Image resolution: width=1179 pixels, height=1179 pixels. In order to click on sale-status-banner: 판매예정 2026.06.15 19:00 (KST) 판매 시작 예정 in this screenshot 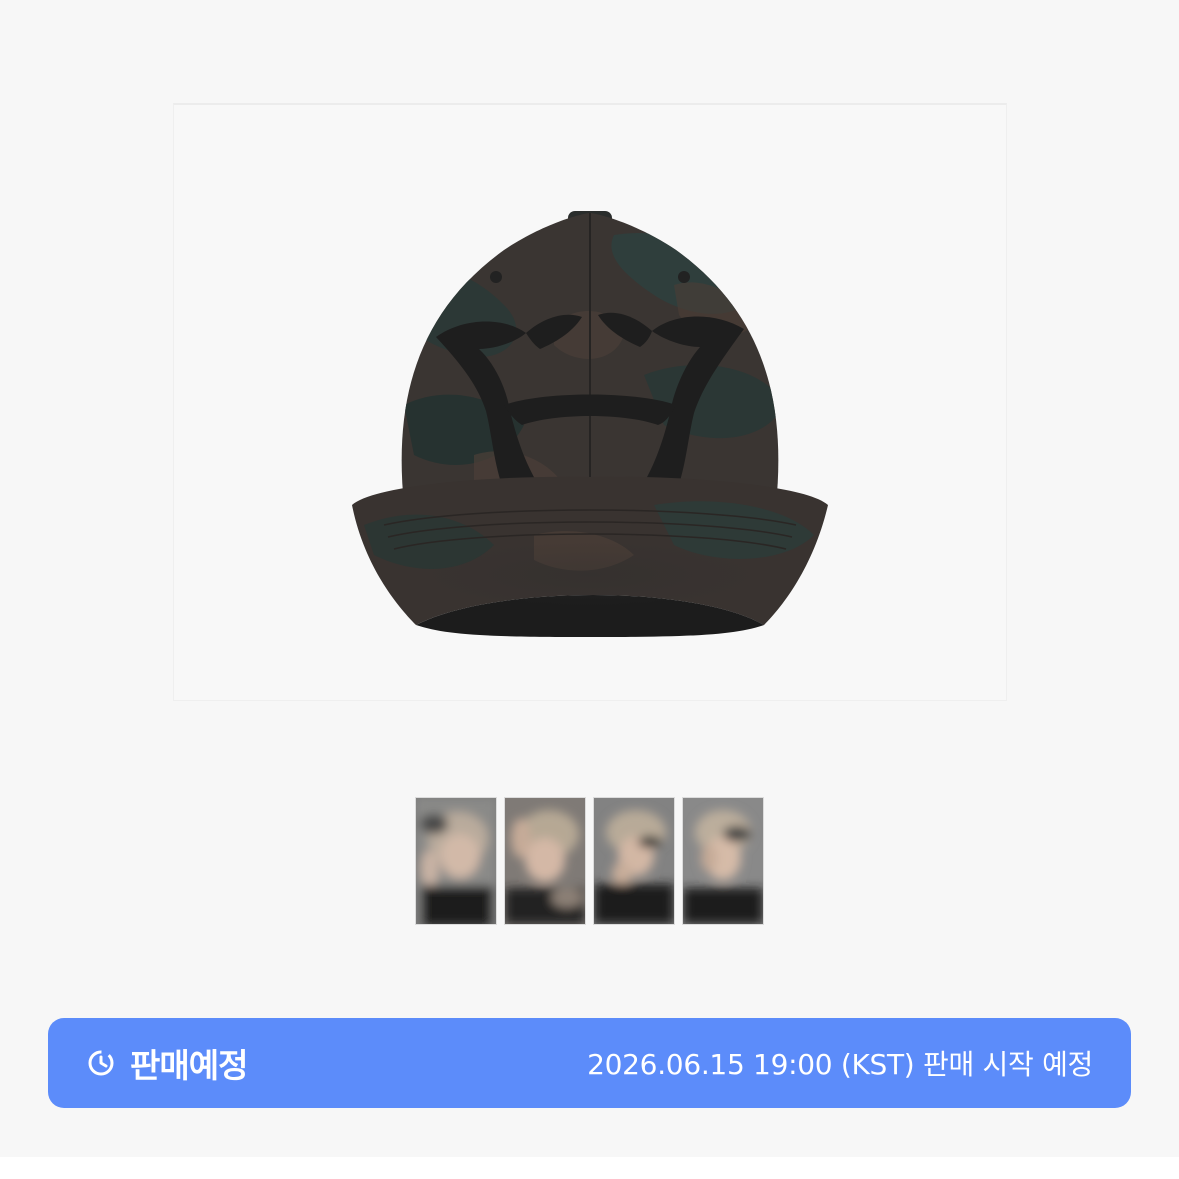, I will do `click(589, 1063)`.